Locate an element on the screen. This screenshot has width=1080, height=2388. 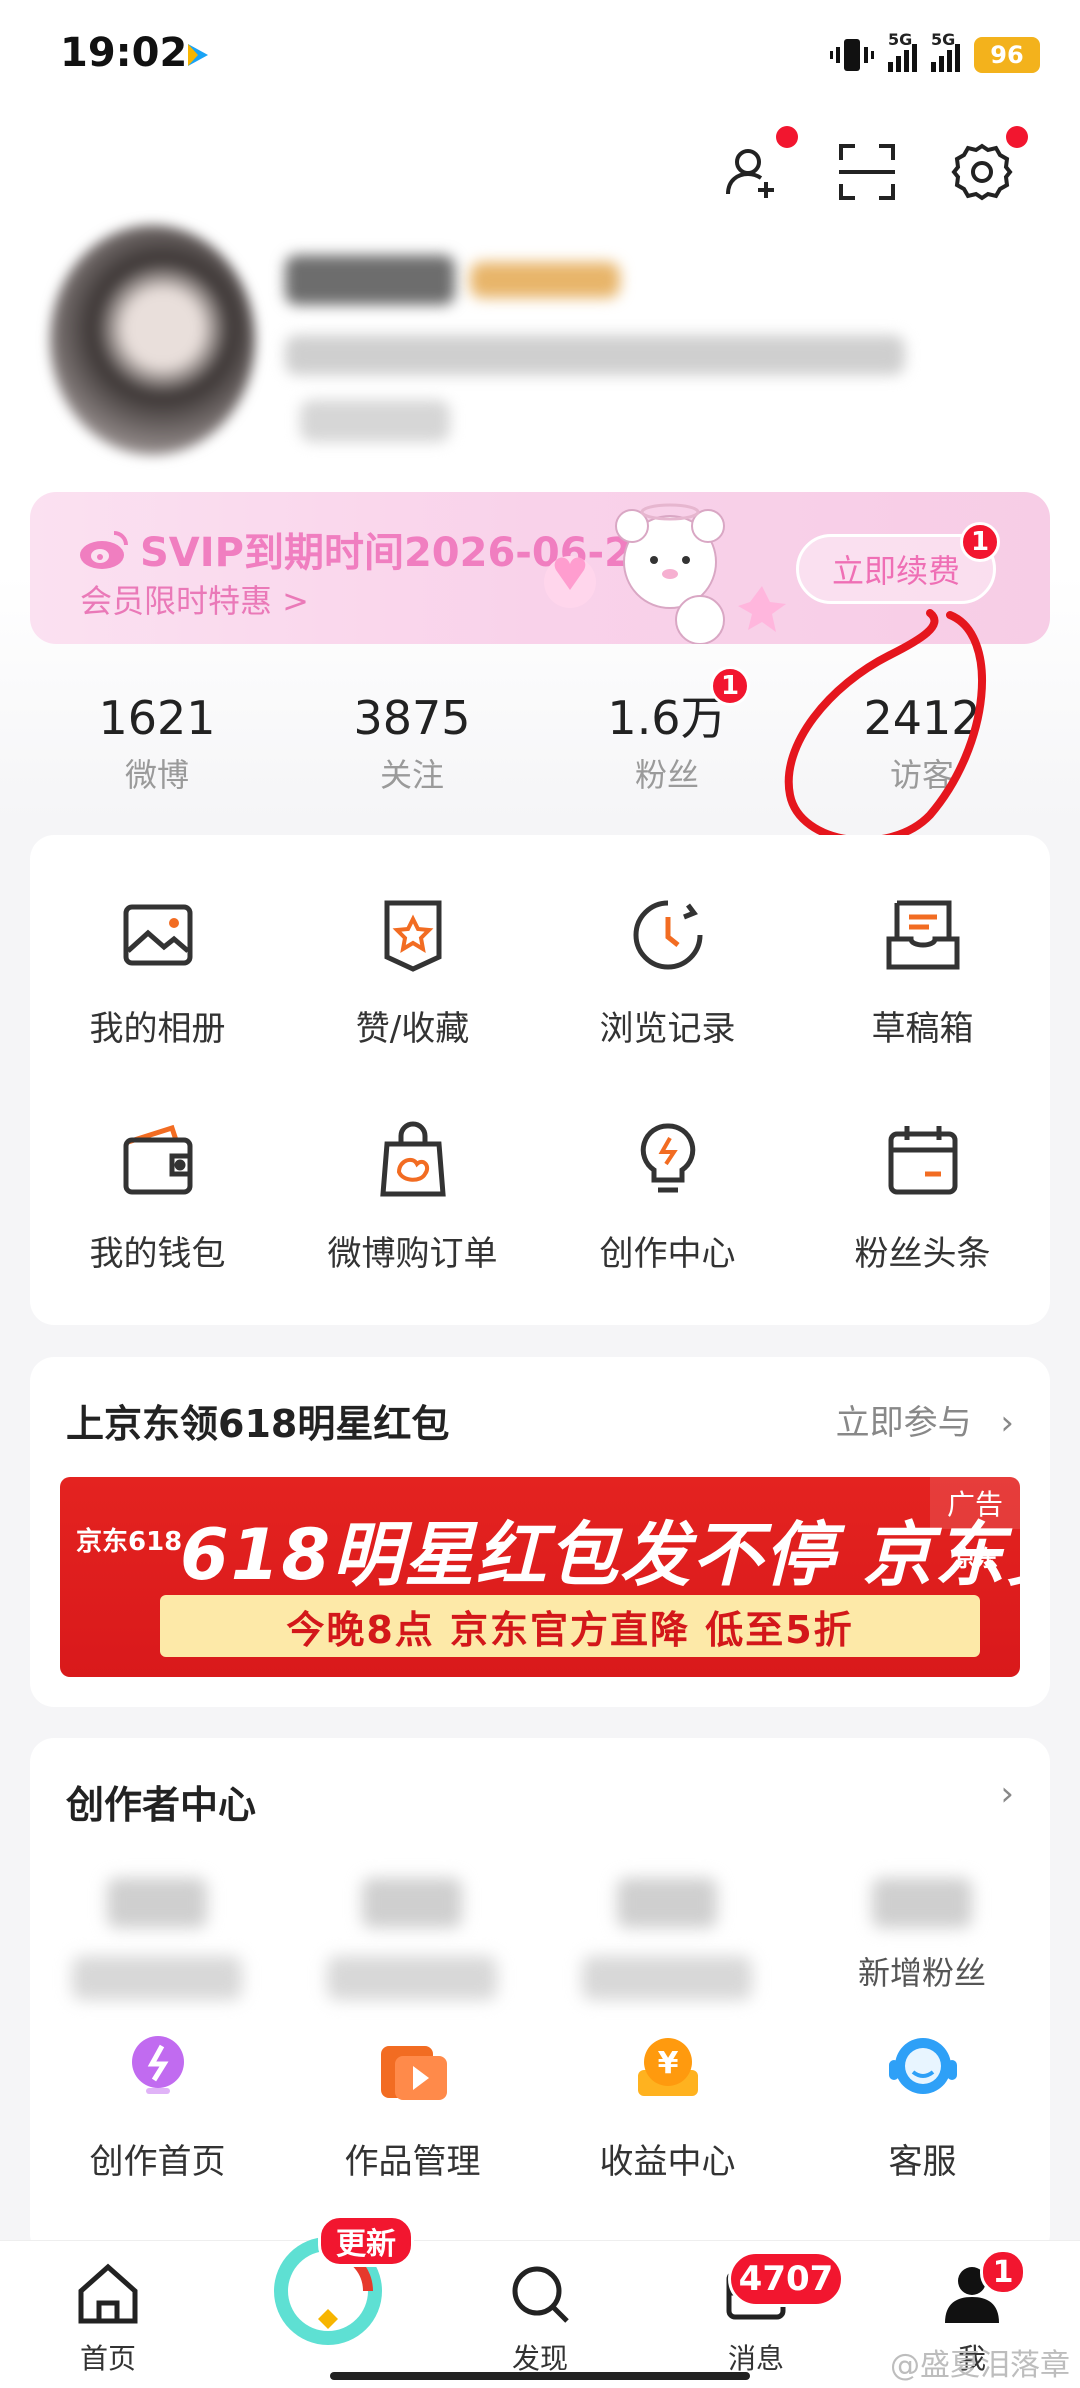
home-icon is located at coordinates (108, 2293).